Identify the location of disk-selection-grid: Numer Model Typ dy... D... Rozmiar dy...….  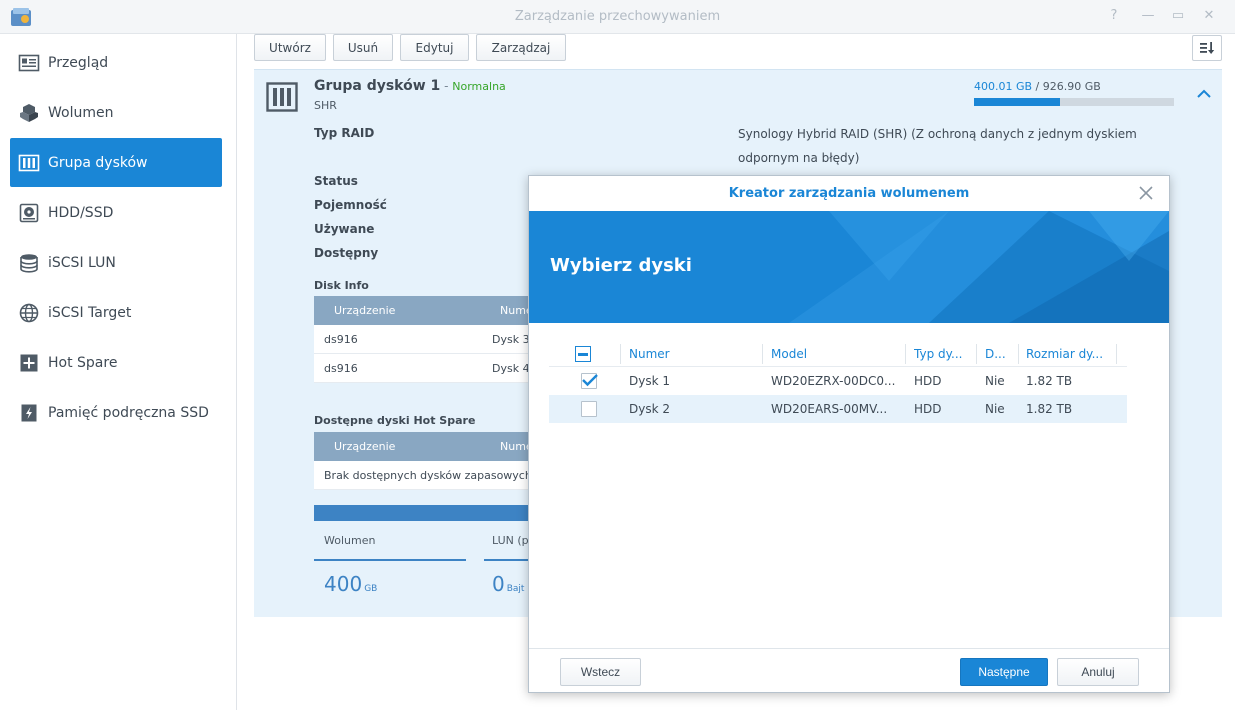
(838, 382).